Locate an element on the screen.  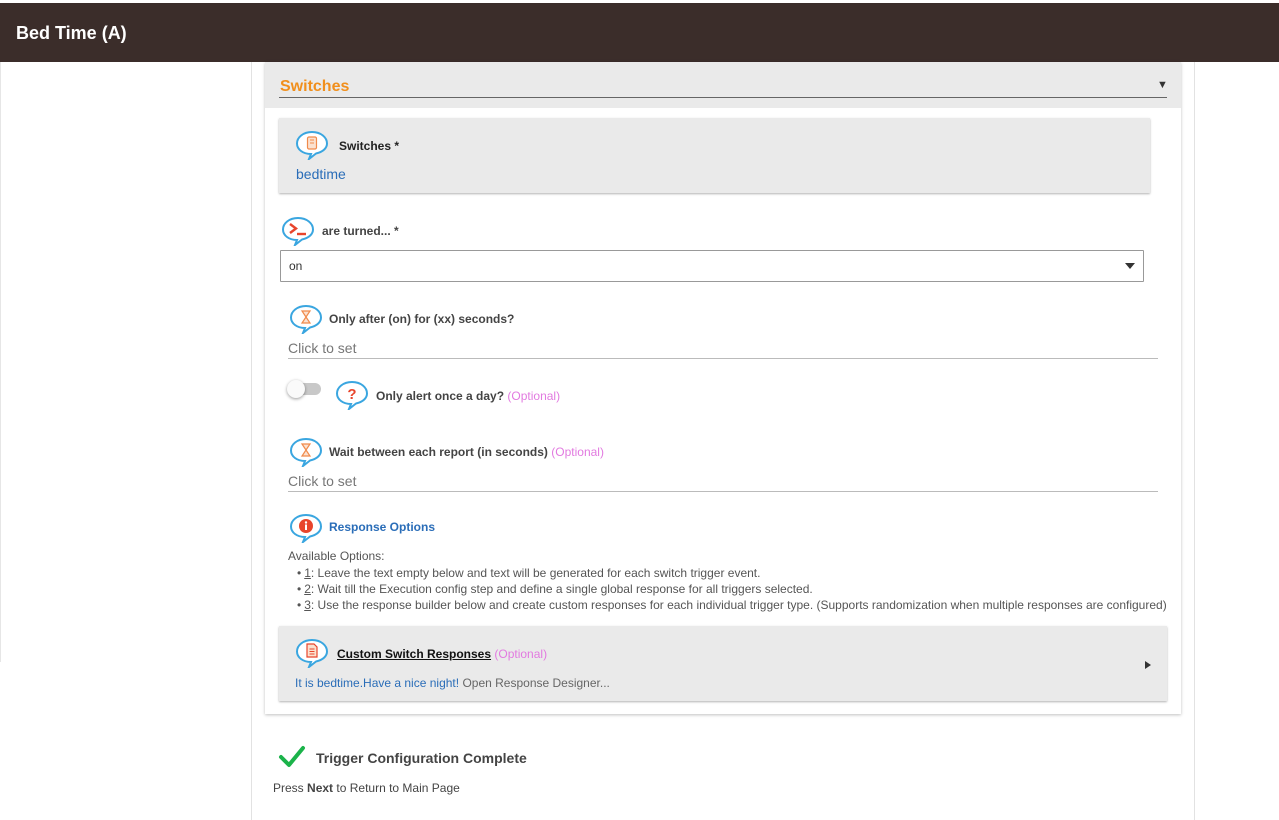
switches-value: bedtime is located at coordinates (321, 174).